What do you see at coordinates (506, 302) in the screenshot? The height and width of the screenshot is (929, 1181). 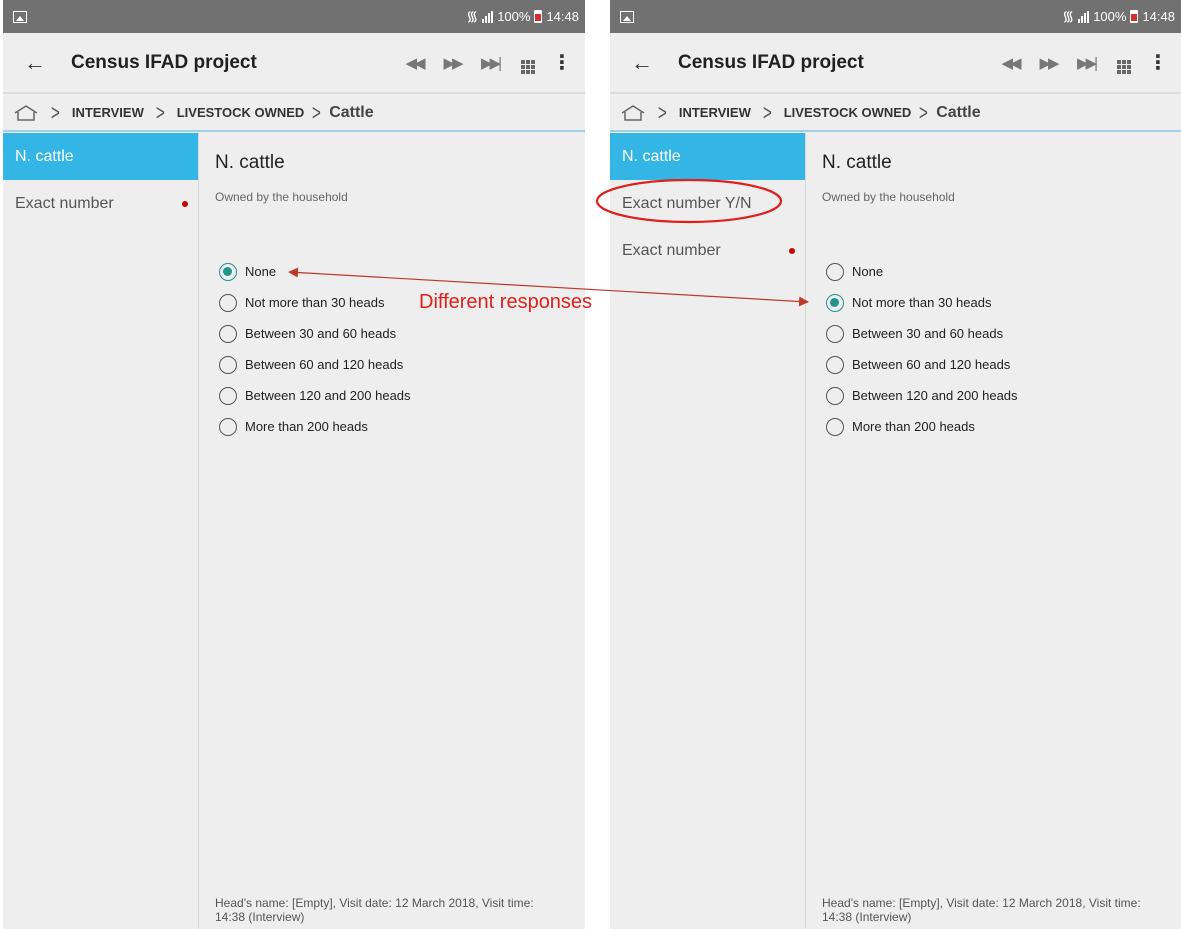 I see `annotation-label: Different responses` at bounding box center [506, 302].